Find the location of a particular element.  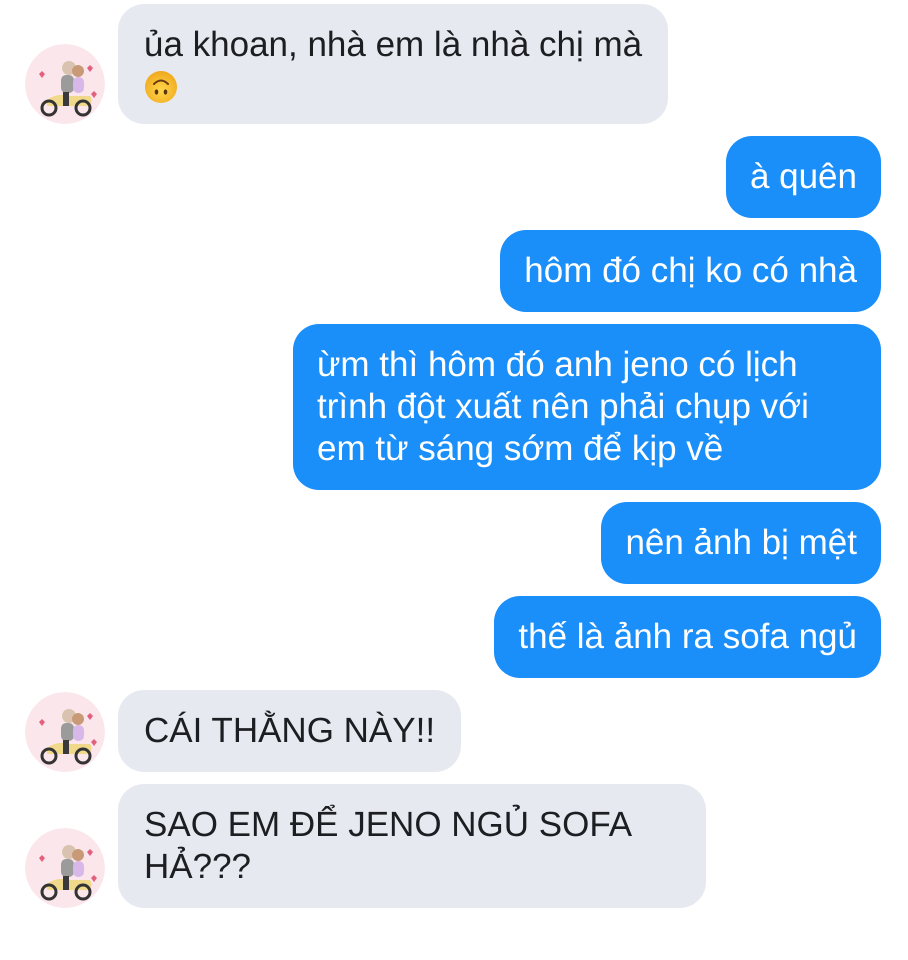

message-text: SAO EM ĐỂ JENO NGỦ SOFA HẢ??? is located at coordinates (388, 846).